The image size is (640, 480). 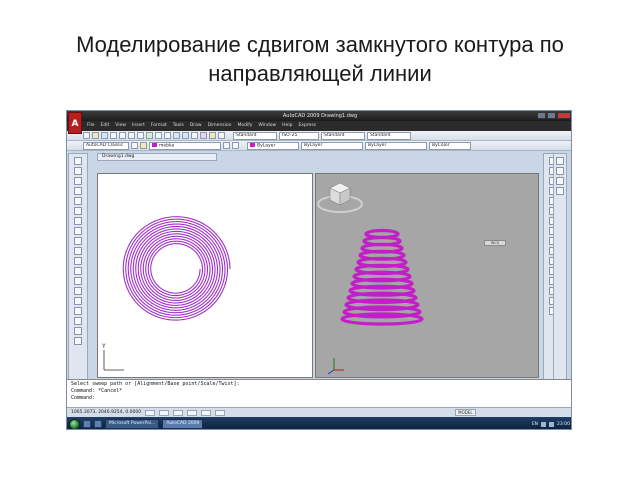 What do you see at coordinates (465, 412) in the screenshot?
I see `model-space-button: MODEL` at bounding box center [465, 412].